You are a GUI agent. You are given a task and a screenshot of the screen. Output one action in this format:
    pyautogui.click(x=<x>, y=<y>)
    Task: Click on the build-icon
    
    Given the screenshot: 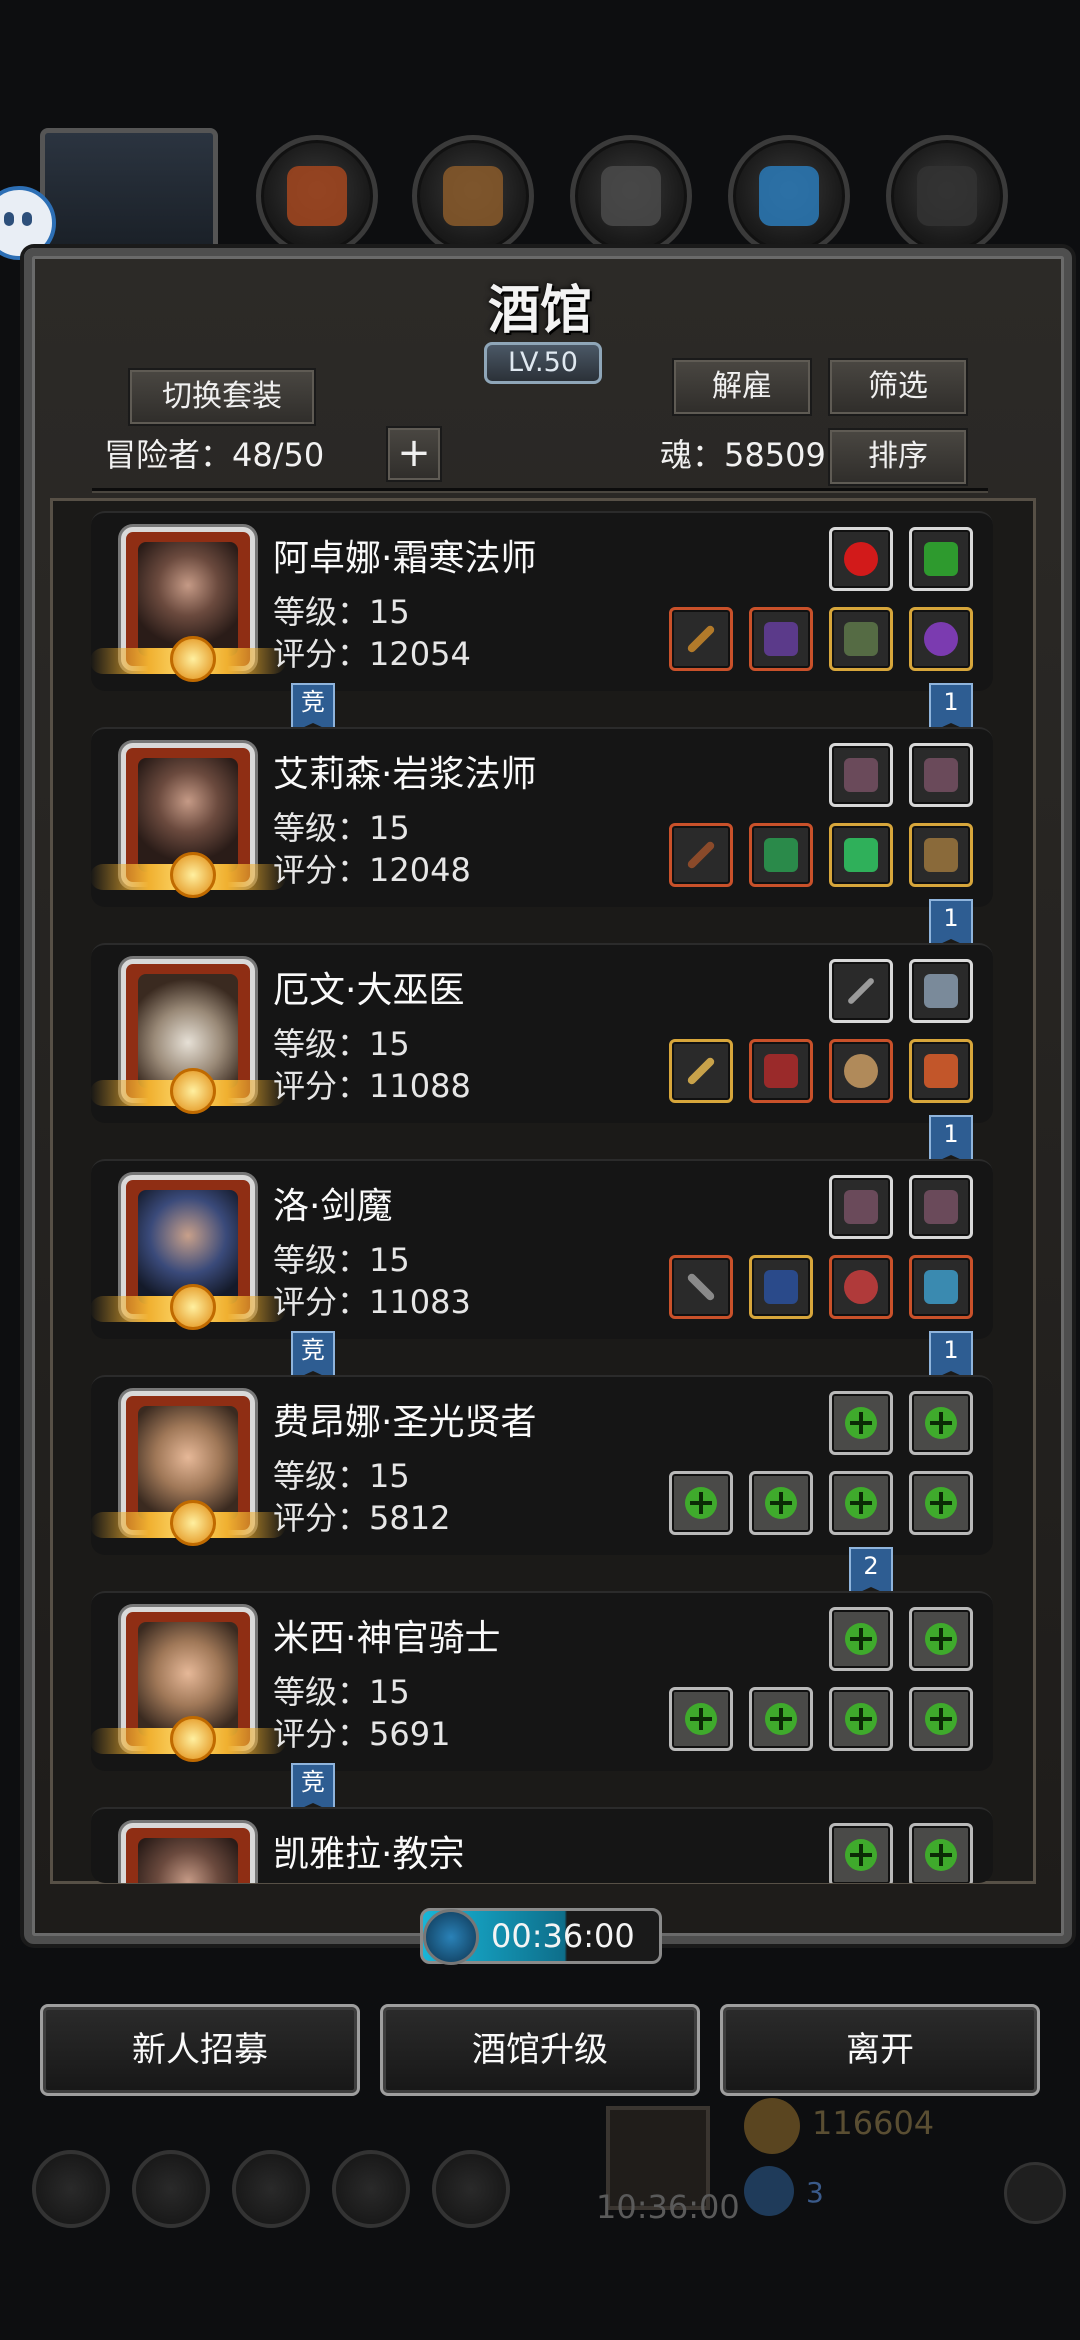 What is the action you would take?
    pyautogui.click(x=471, y=2189)
    